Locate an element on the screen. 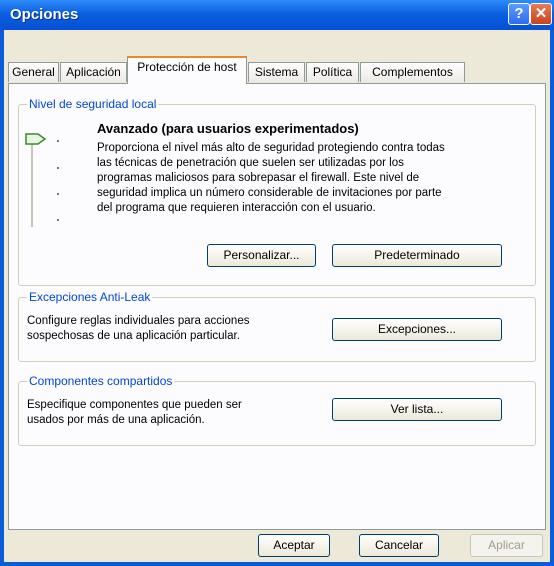 The image size is (554, 566). ok-button: Aceptar is located at coordinates (294, 545).